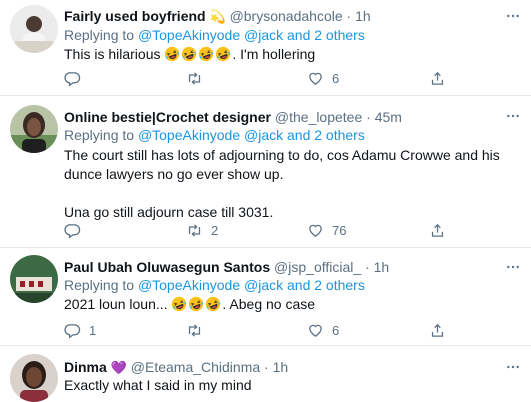 The image size is (531, 402). I want to click on like-count: 76, so click(339, 230).